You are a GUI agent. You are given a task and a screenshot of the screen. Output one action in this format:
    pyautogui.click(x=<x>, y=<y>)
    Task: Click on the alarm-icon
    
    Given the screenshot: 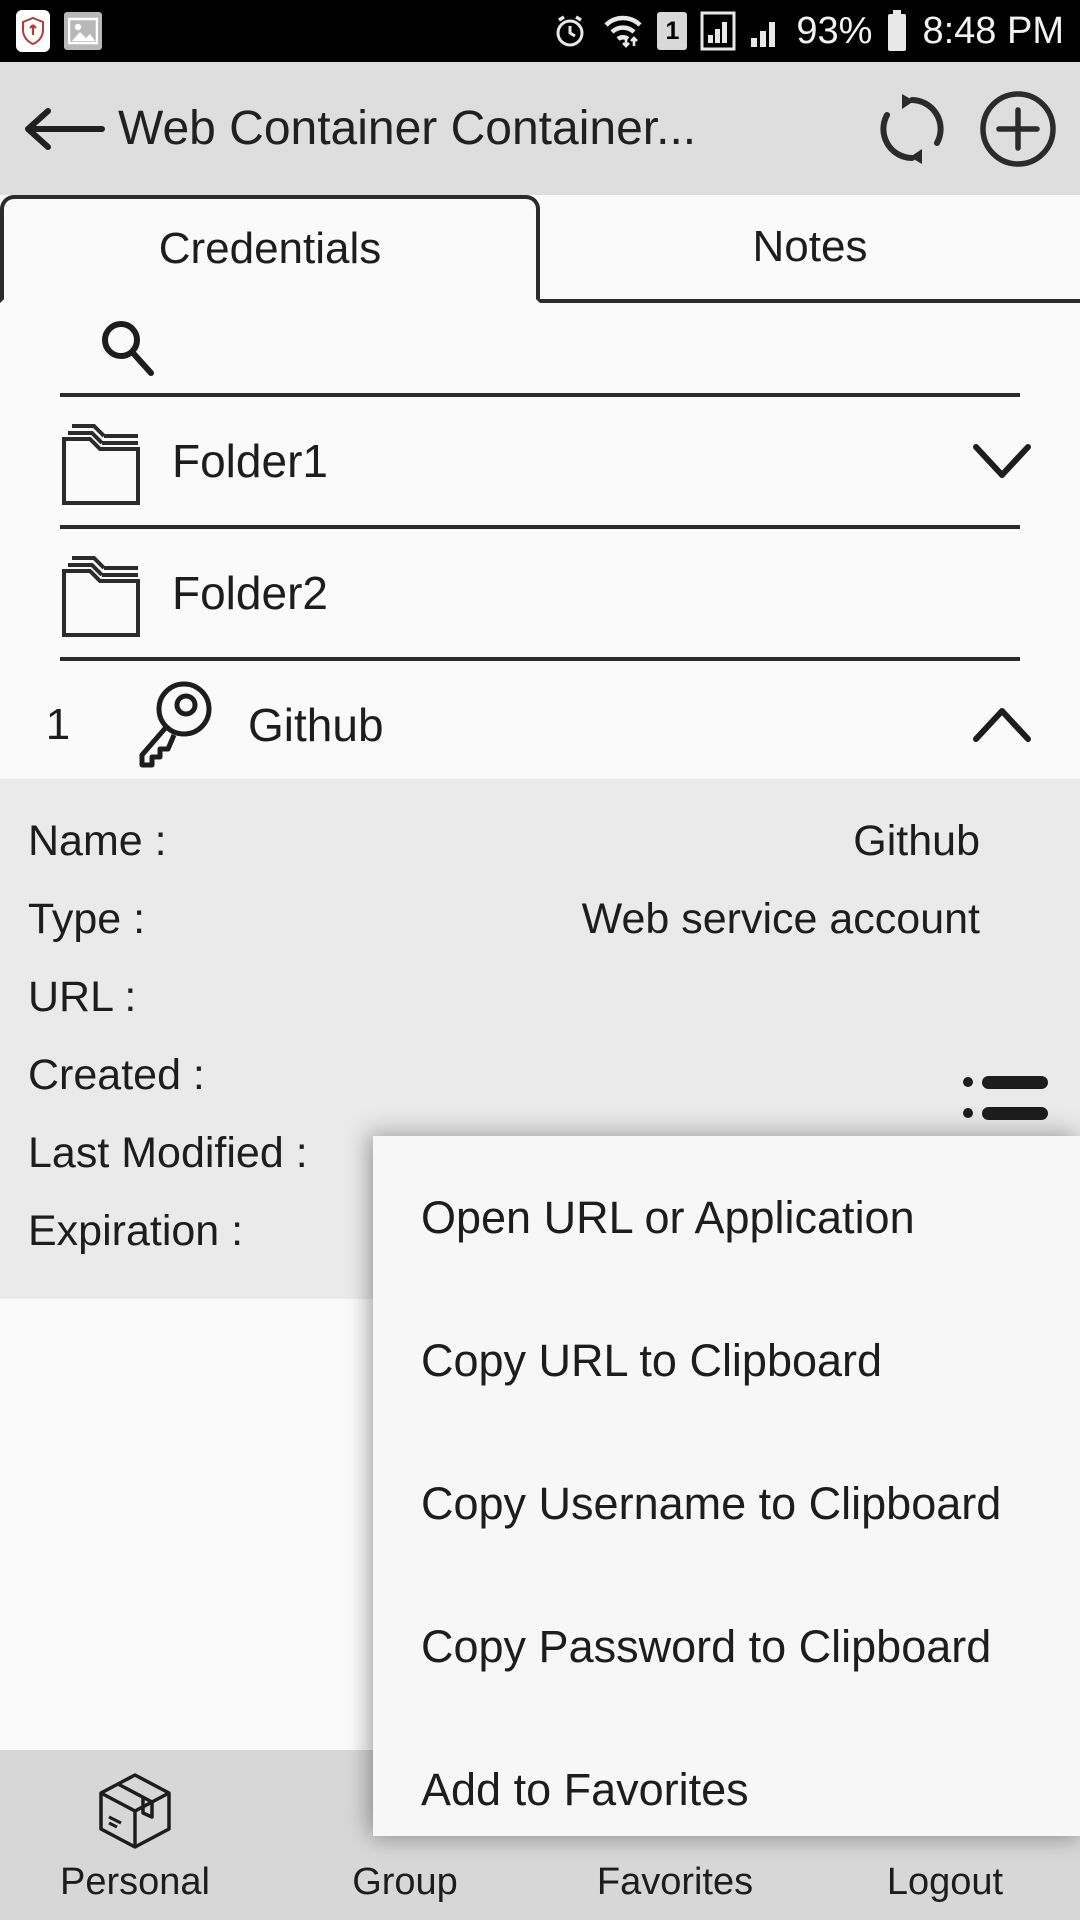 What is the action you would take?
    pyautogui.click(x=570, y=31)
    